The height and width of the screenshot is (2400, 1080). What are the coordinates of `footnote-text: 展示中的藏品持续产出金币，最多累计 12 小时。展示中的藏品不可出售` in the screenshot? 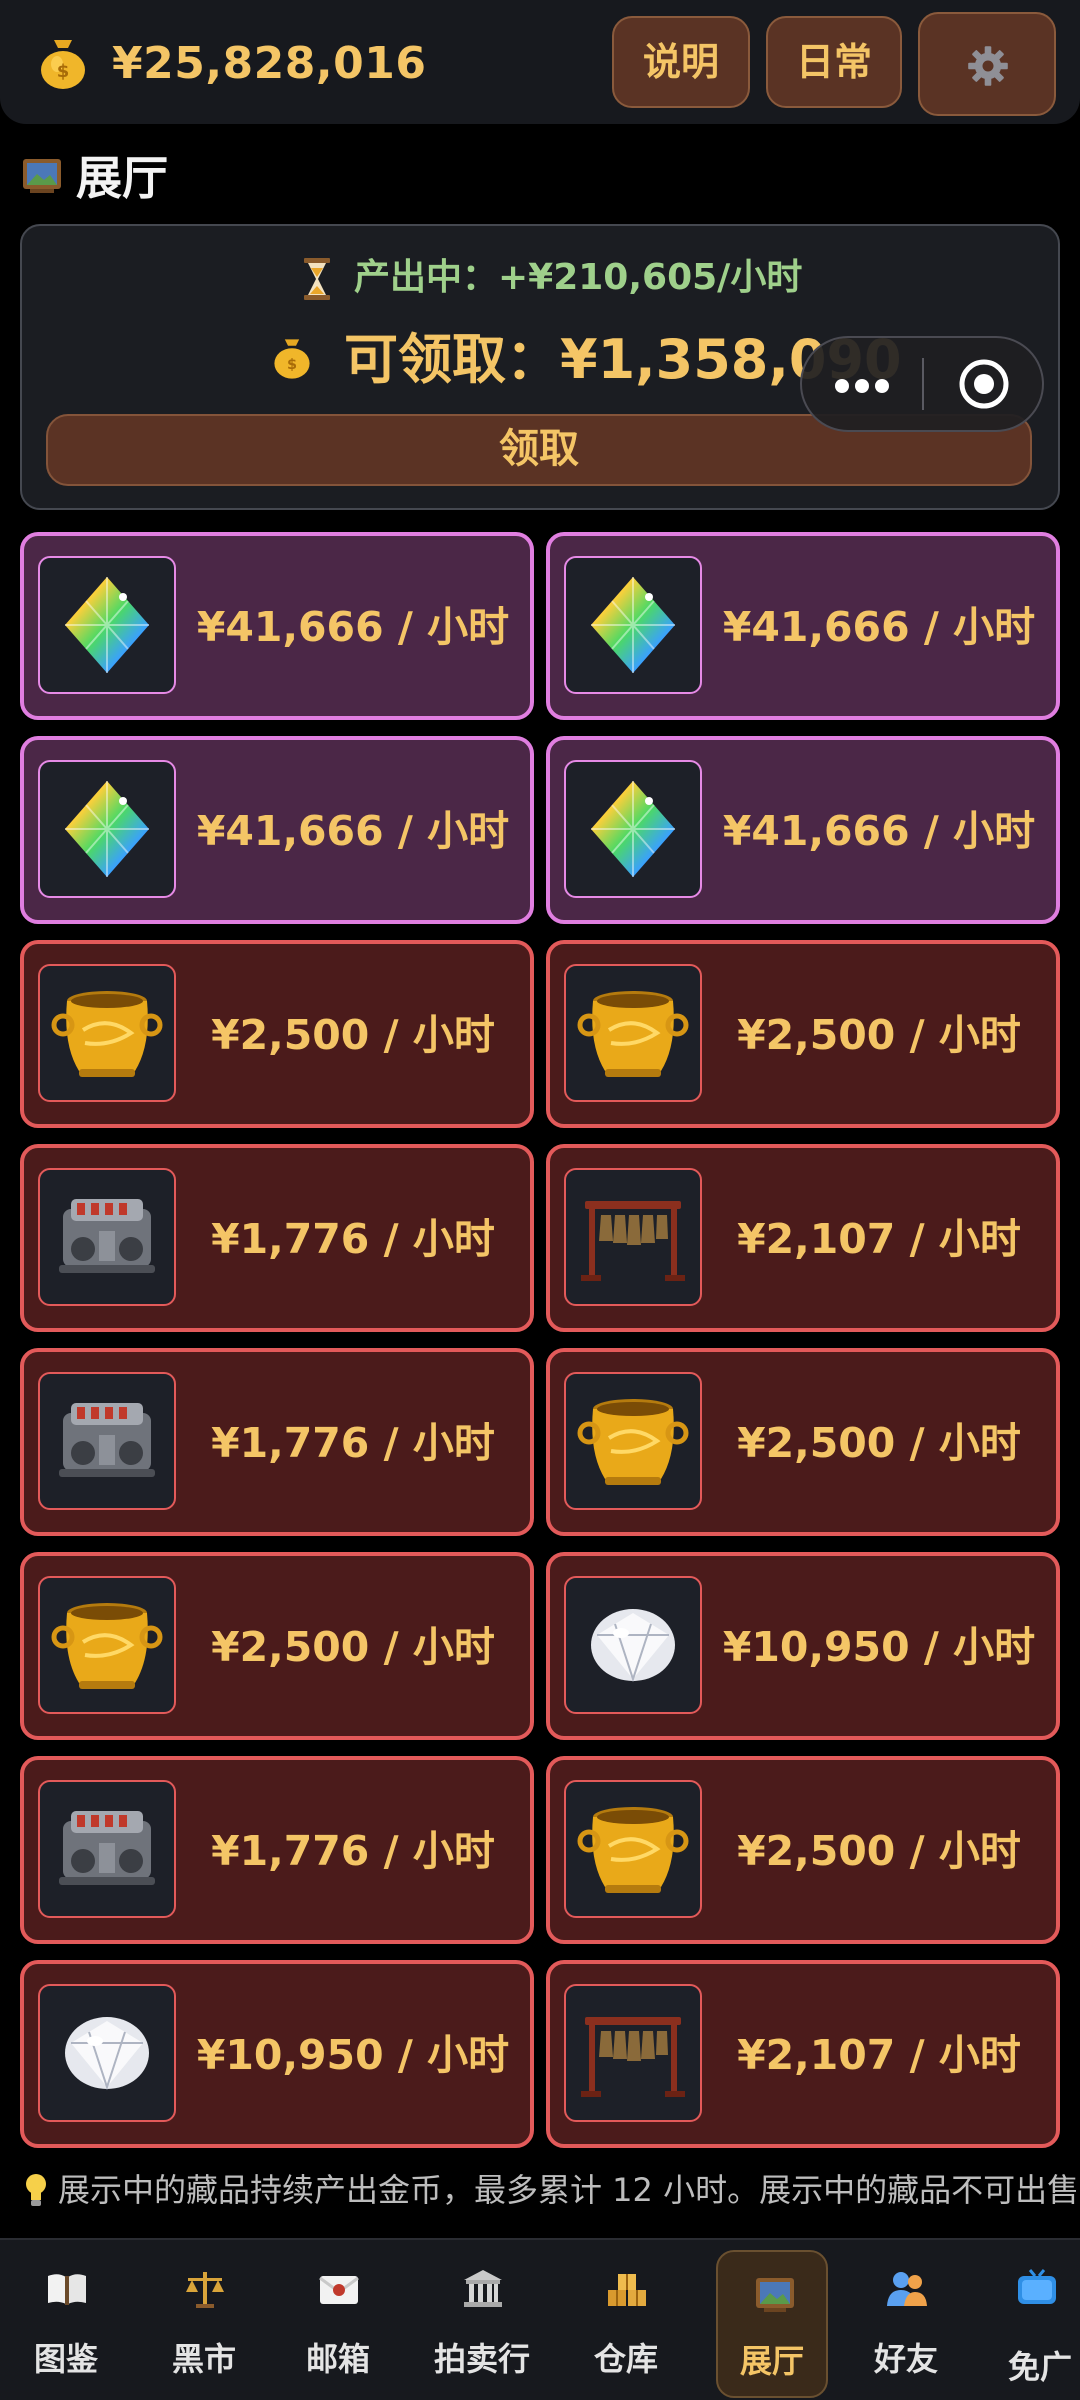 It's located at (569, 2190).